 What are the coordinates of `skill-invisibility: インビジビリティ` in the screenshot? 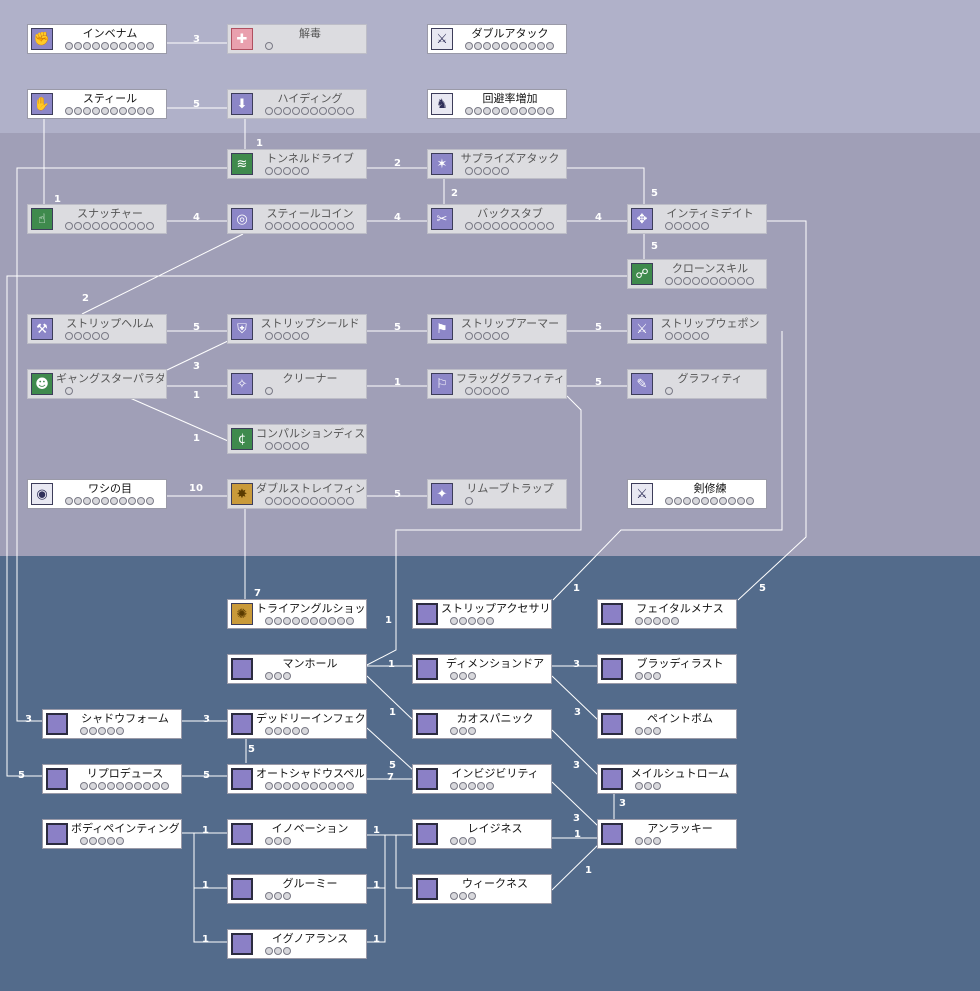 It's located at (482, 779).